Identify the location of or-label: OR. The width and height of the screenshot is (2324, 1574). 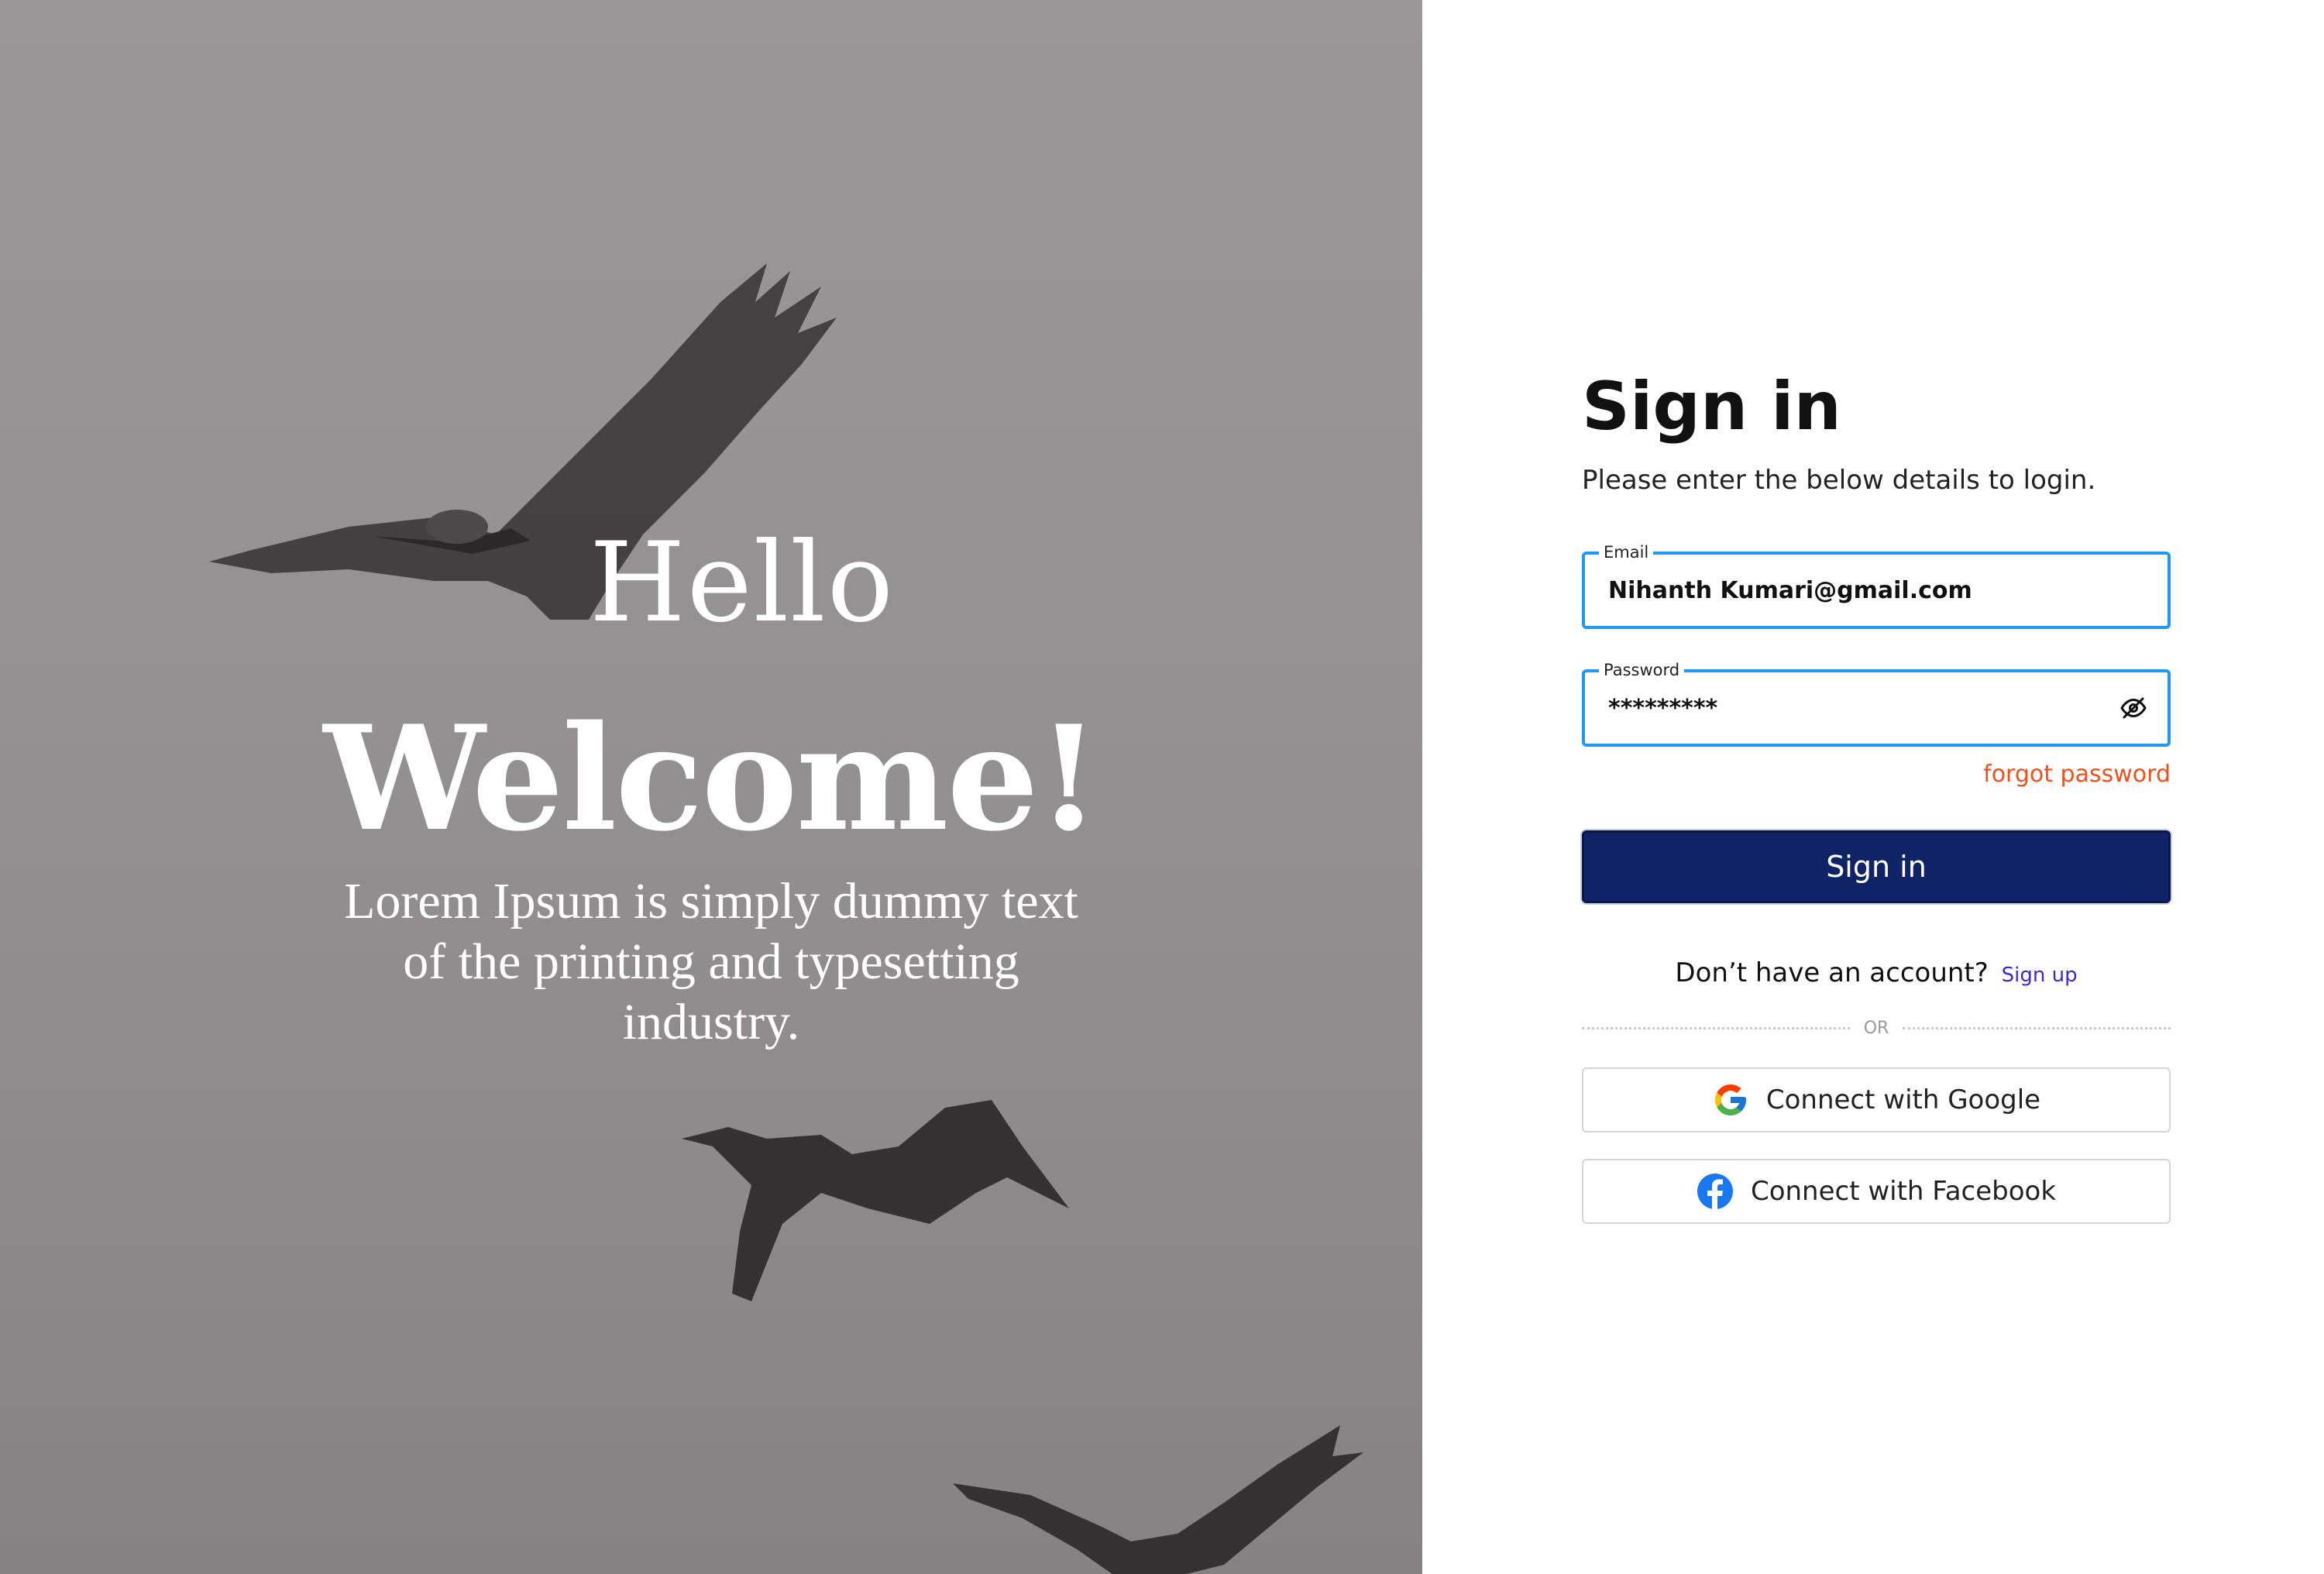
(1876, 1028).